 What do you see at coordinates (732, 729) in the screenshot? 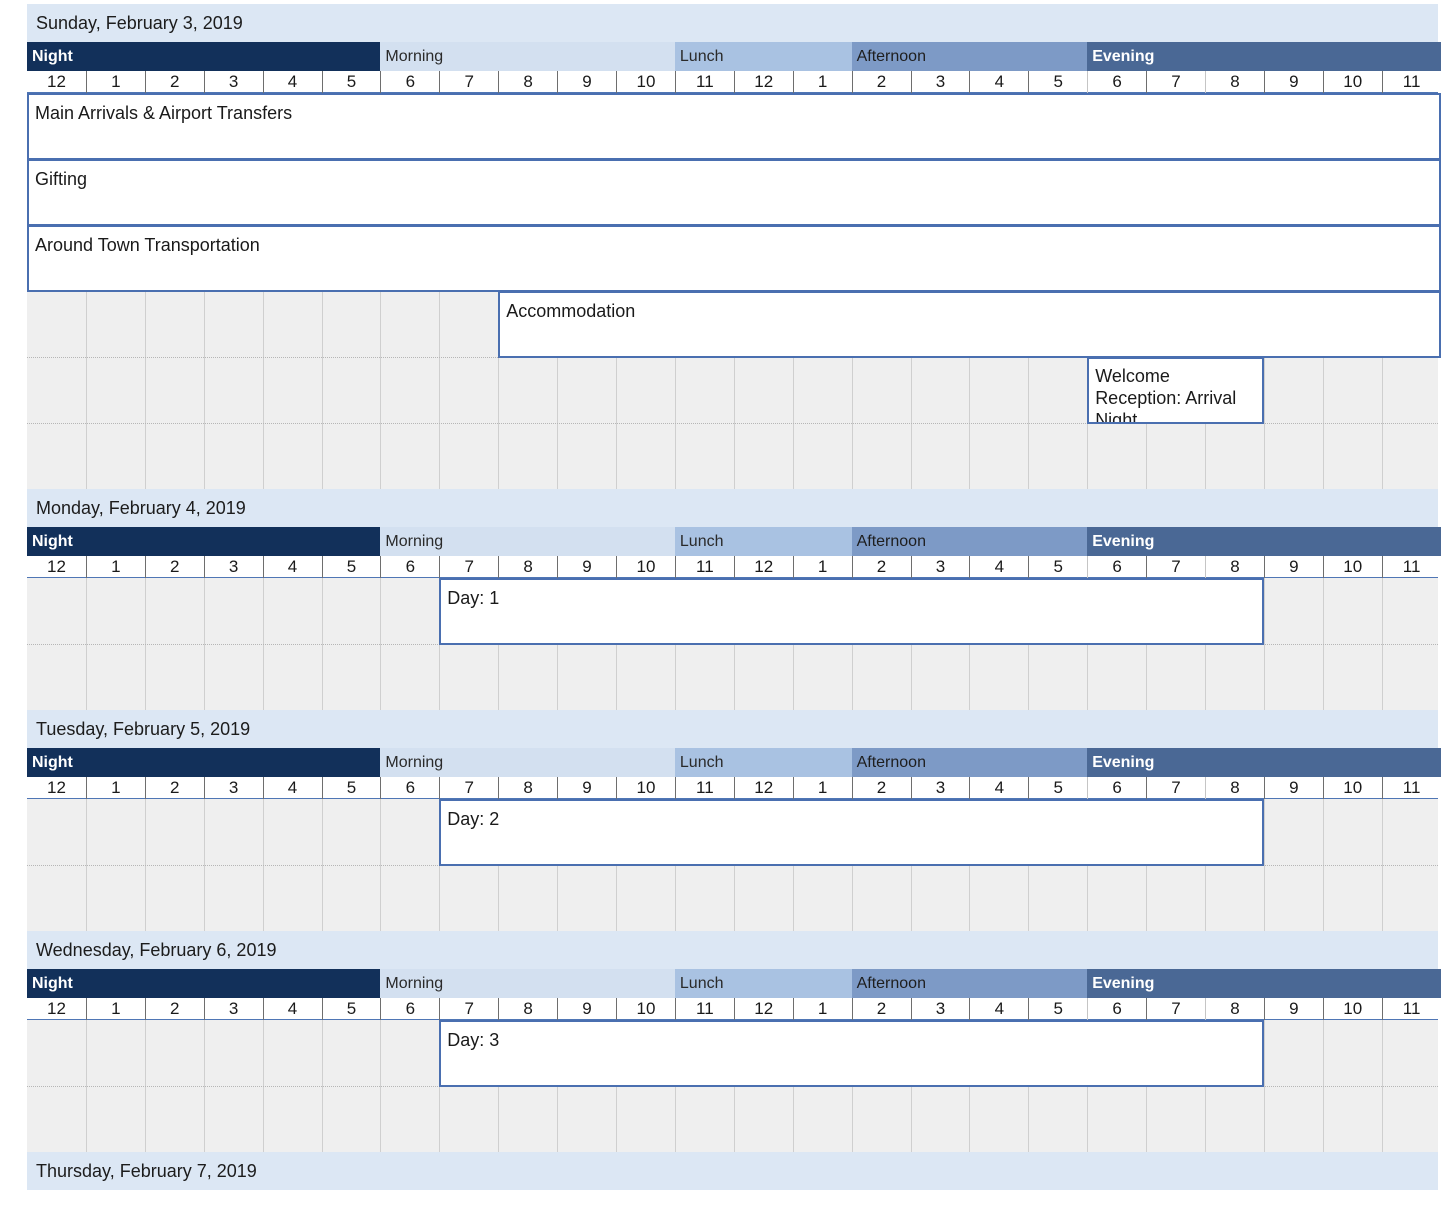
I see `day-date-header: Tuesday, February 5, 2019` at bounding box center [732, 729].